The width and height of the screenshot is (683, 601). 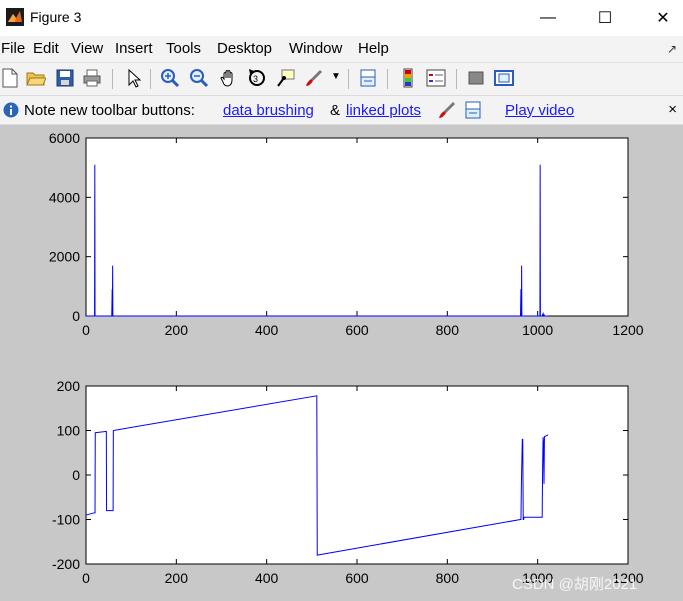 What do you see at coordinates (69, 386) in the screenshot?
I see `y-tick-label: 200` at bounding box center [69, 386].